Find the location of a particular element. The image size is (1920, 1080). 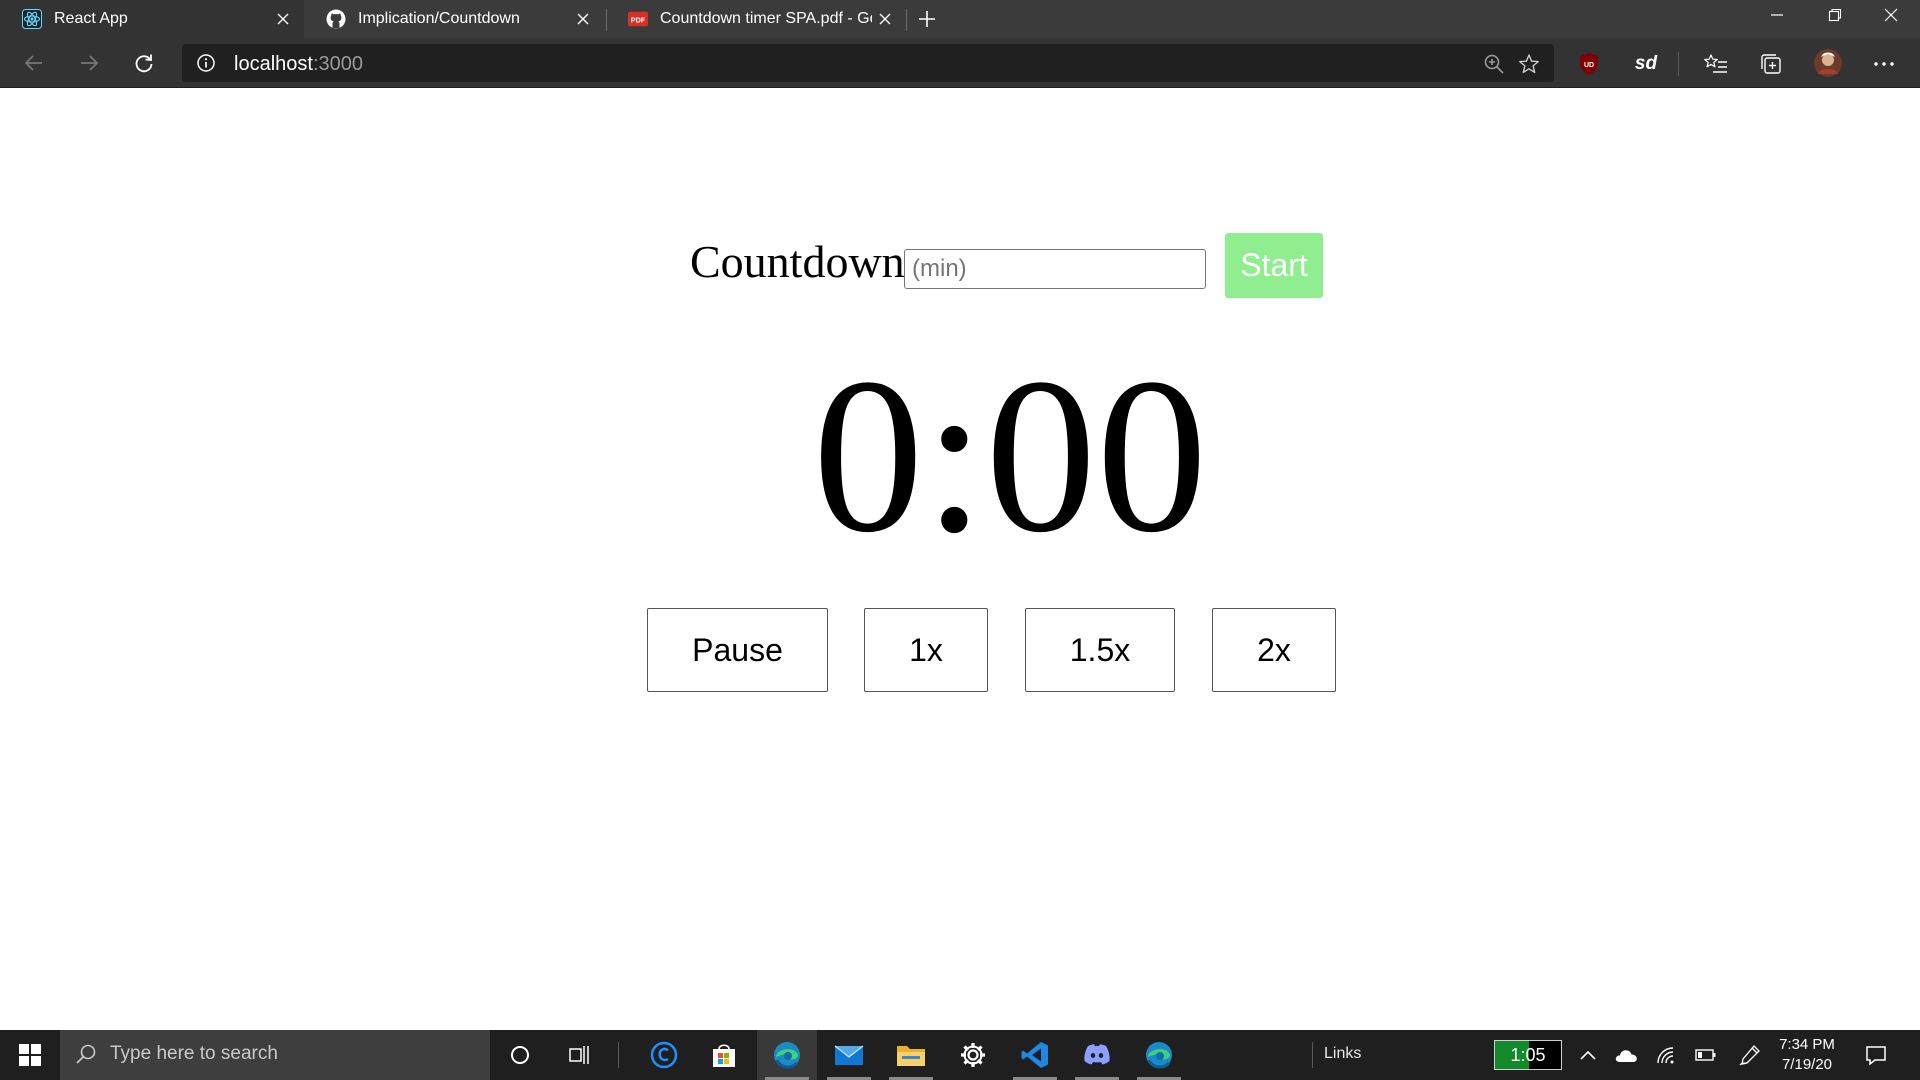

countdown-tray-time: 1:05 is located at coordinates (1528, 1055).